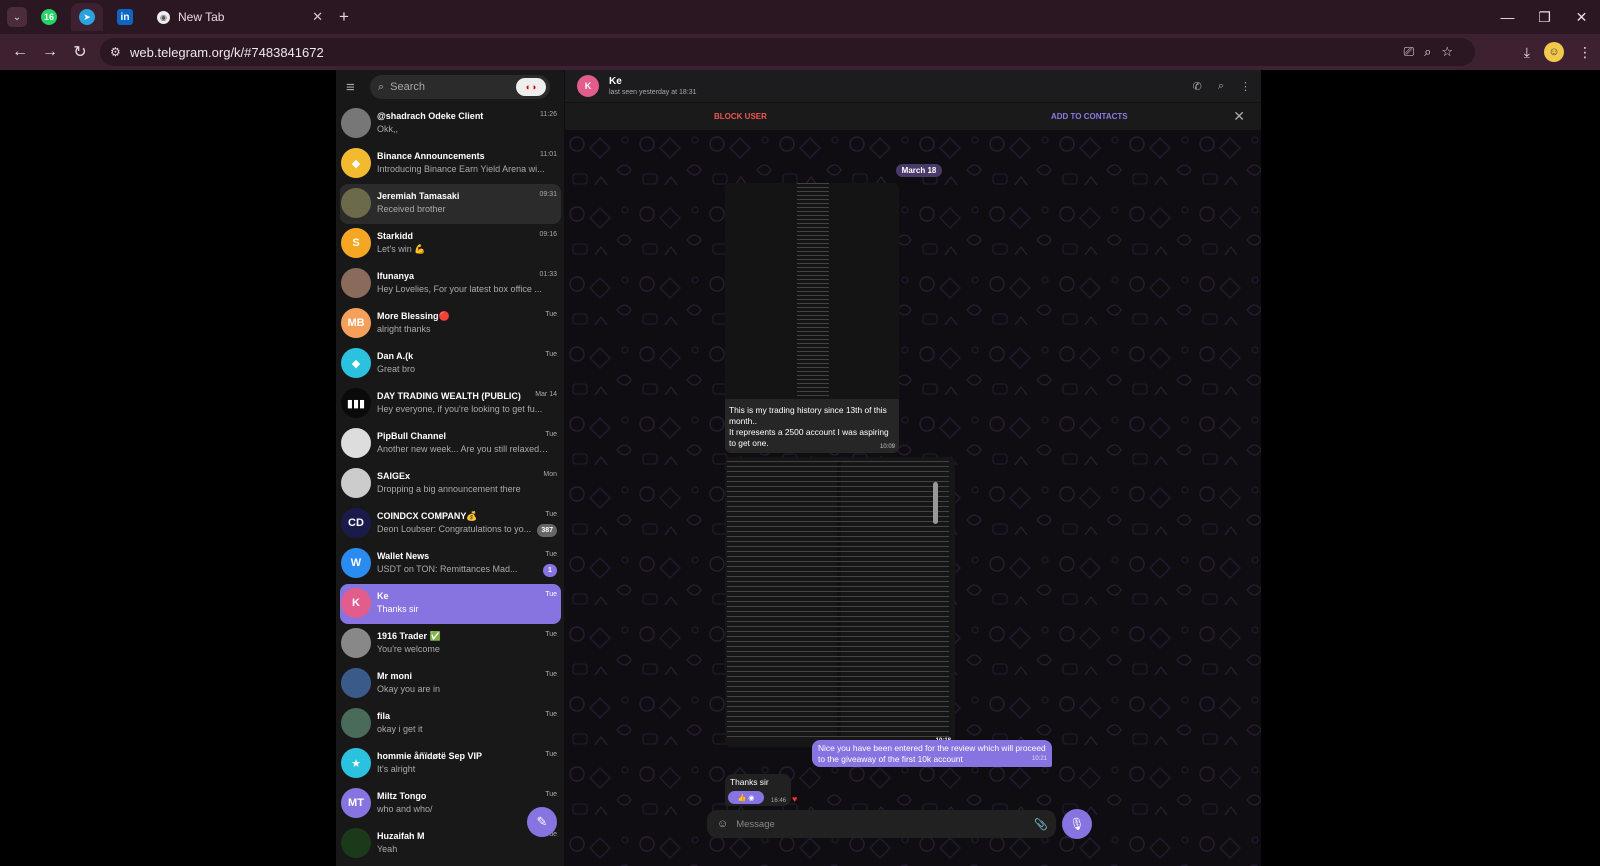 The height and width of the screenshot is (866, 1600). What do you see at coordinates (1409, 52) in the screenshot?
I see `install-app-icon: ⎚` at bounding box center [1409, 52].